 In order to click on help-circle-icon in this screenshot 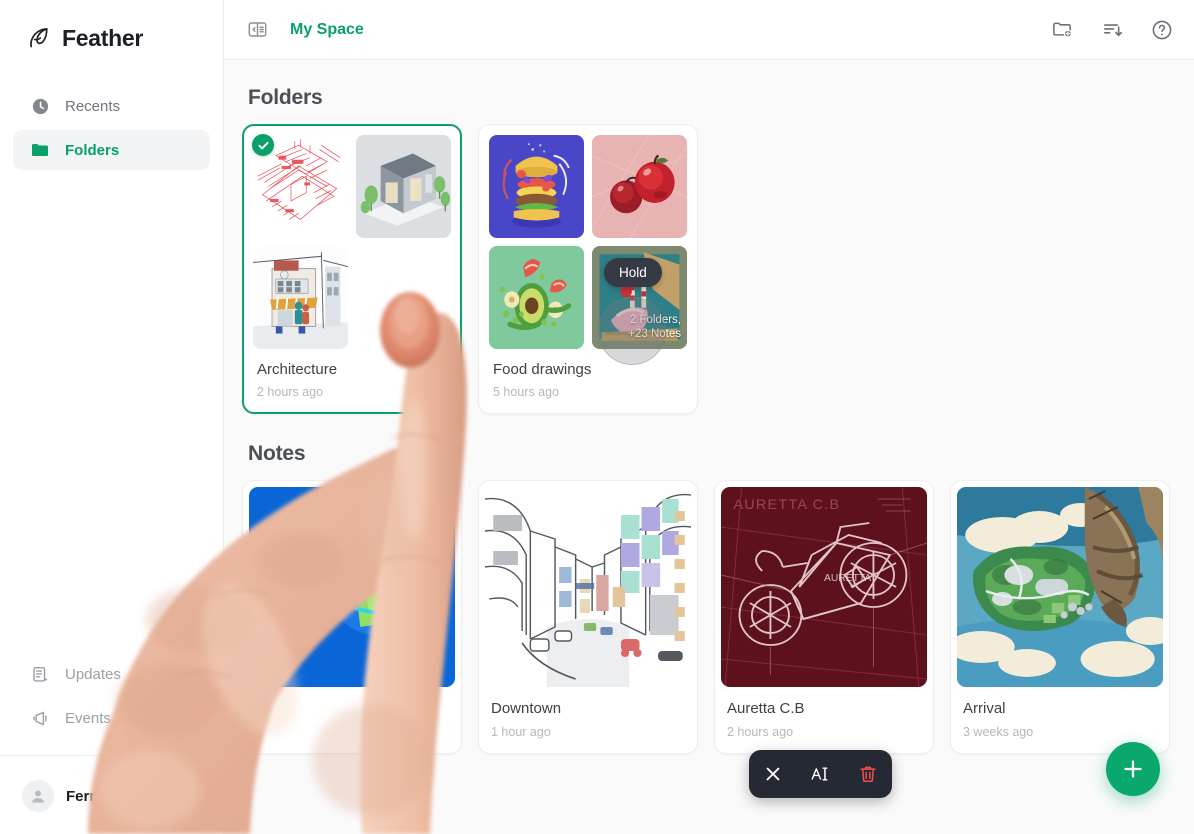, I will do `click(1162, 30)`.